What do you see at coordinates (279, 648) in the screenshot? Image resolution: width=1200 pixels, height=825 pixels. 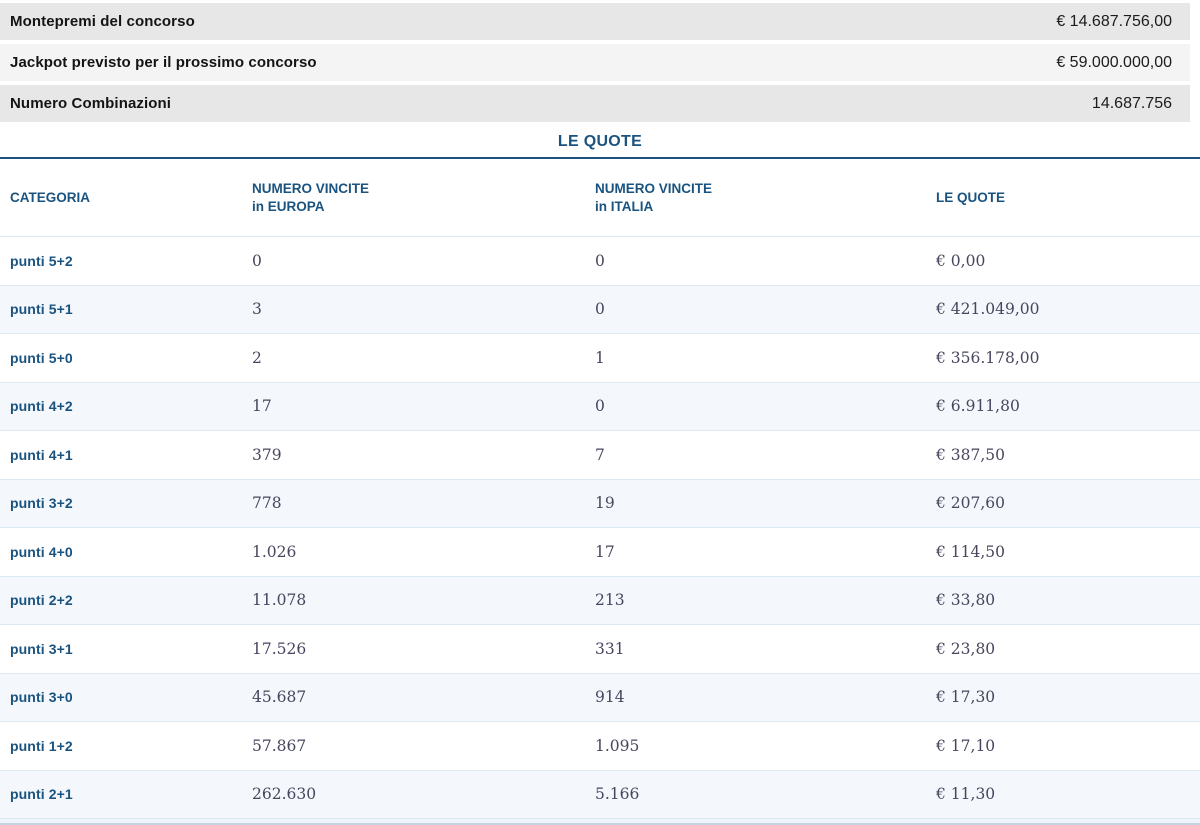 I see `cell-vincite-europa: 17.526` at bounding box center [279, 648].